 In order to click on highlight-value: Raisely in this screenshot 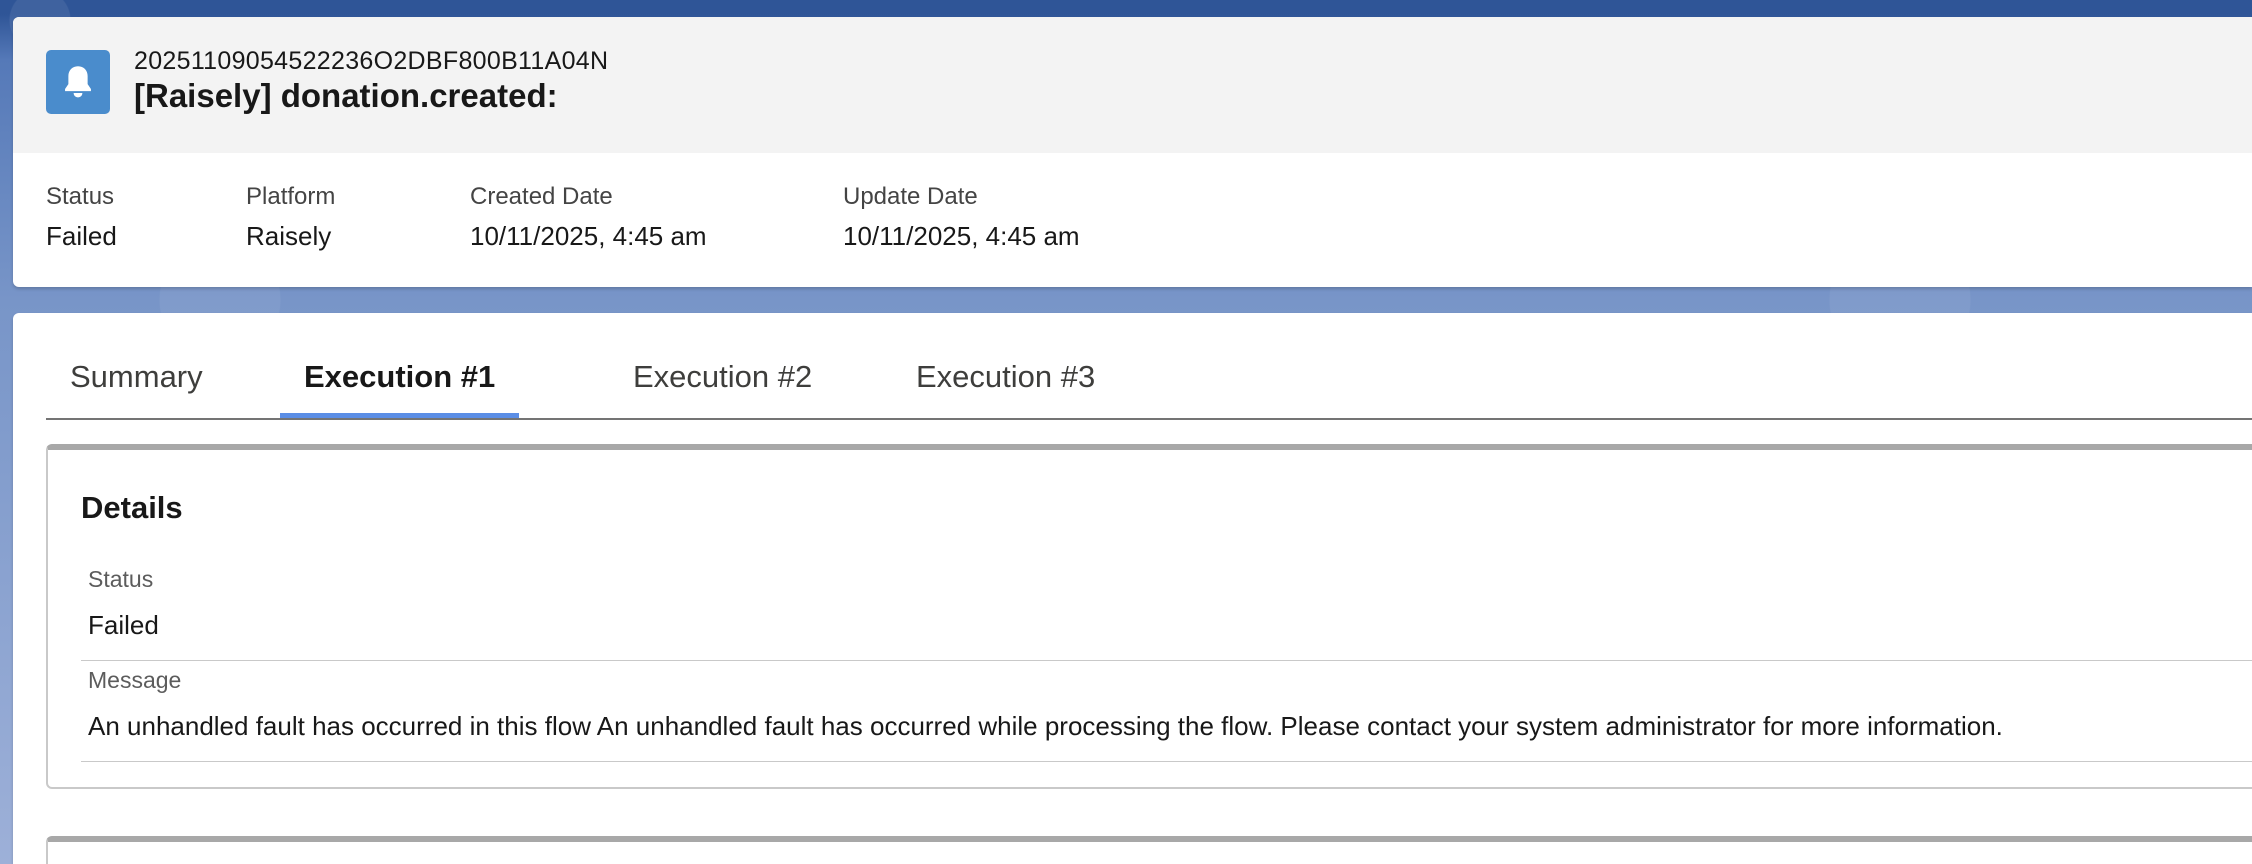, I will do `click(289, 236)`.